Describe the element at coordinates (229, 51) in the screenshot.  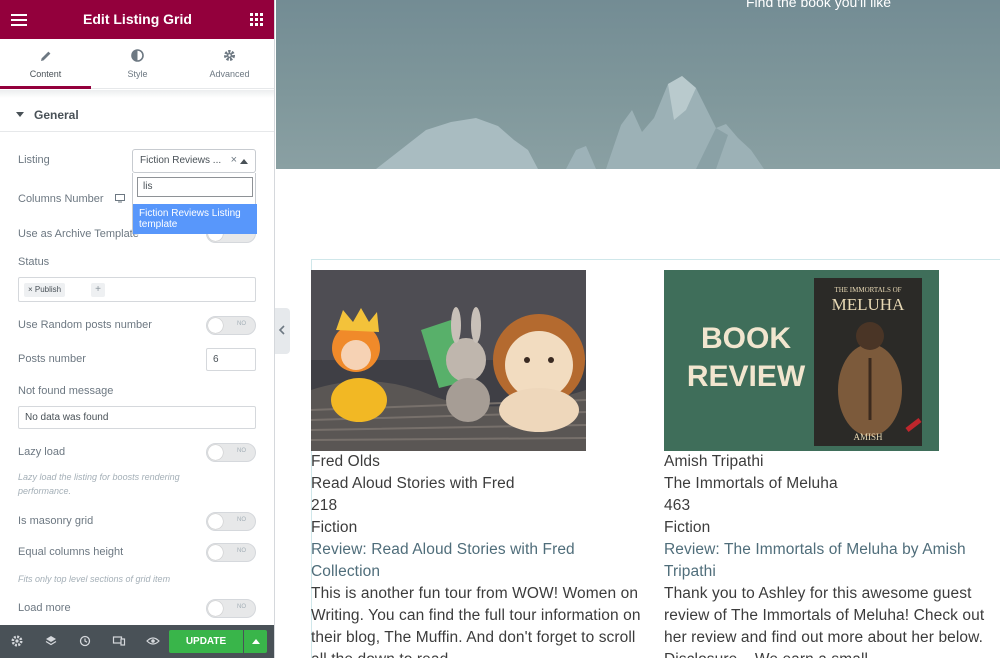
I see `gear-icon` at that location.